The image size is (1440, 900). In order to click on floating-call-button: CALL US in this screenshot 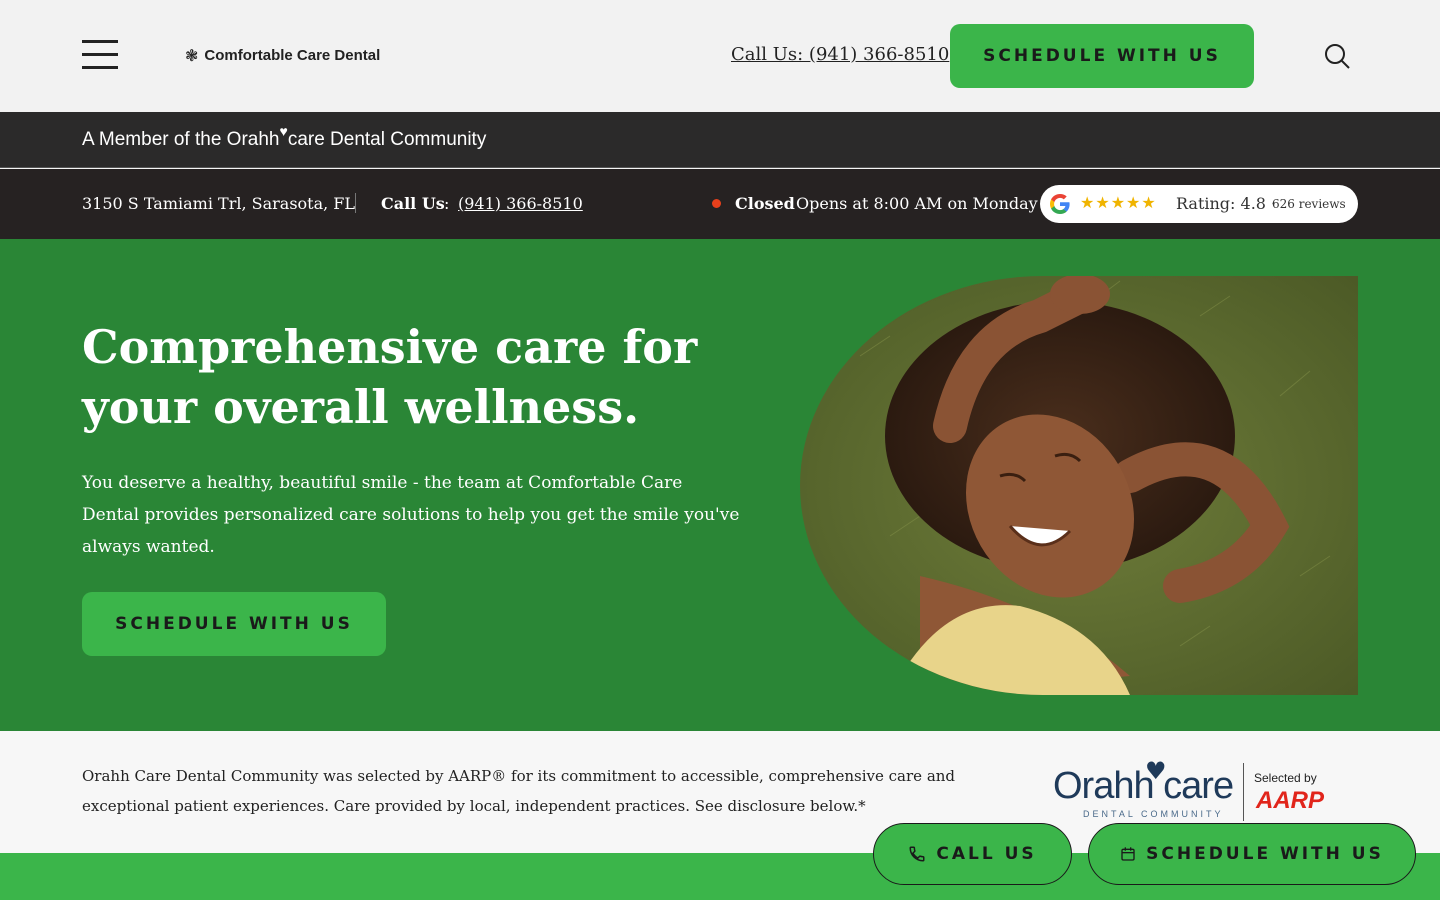, I will do `click(972, 854)`.